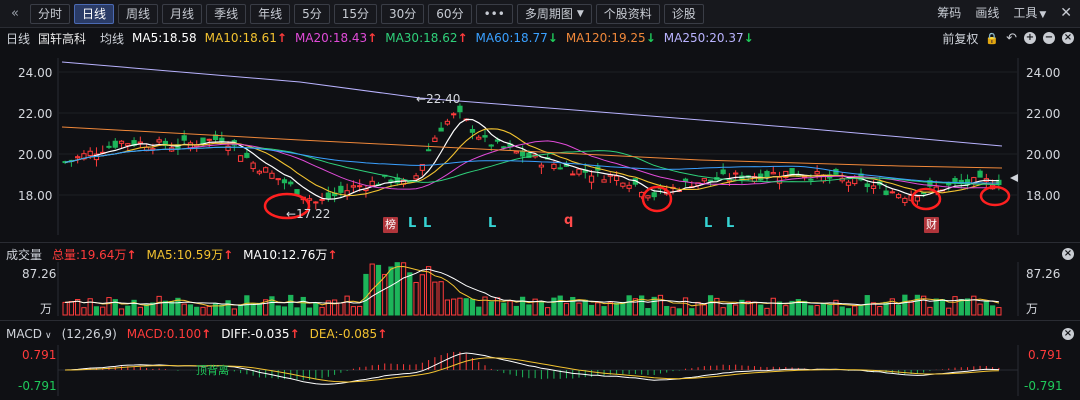 This screenshot has width=1080, height=400. What do you see at coordinates (24, 334) in the screenshot?
I see `macd-title-text: MACD` at bounding box center [24, 334].